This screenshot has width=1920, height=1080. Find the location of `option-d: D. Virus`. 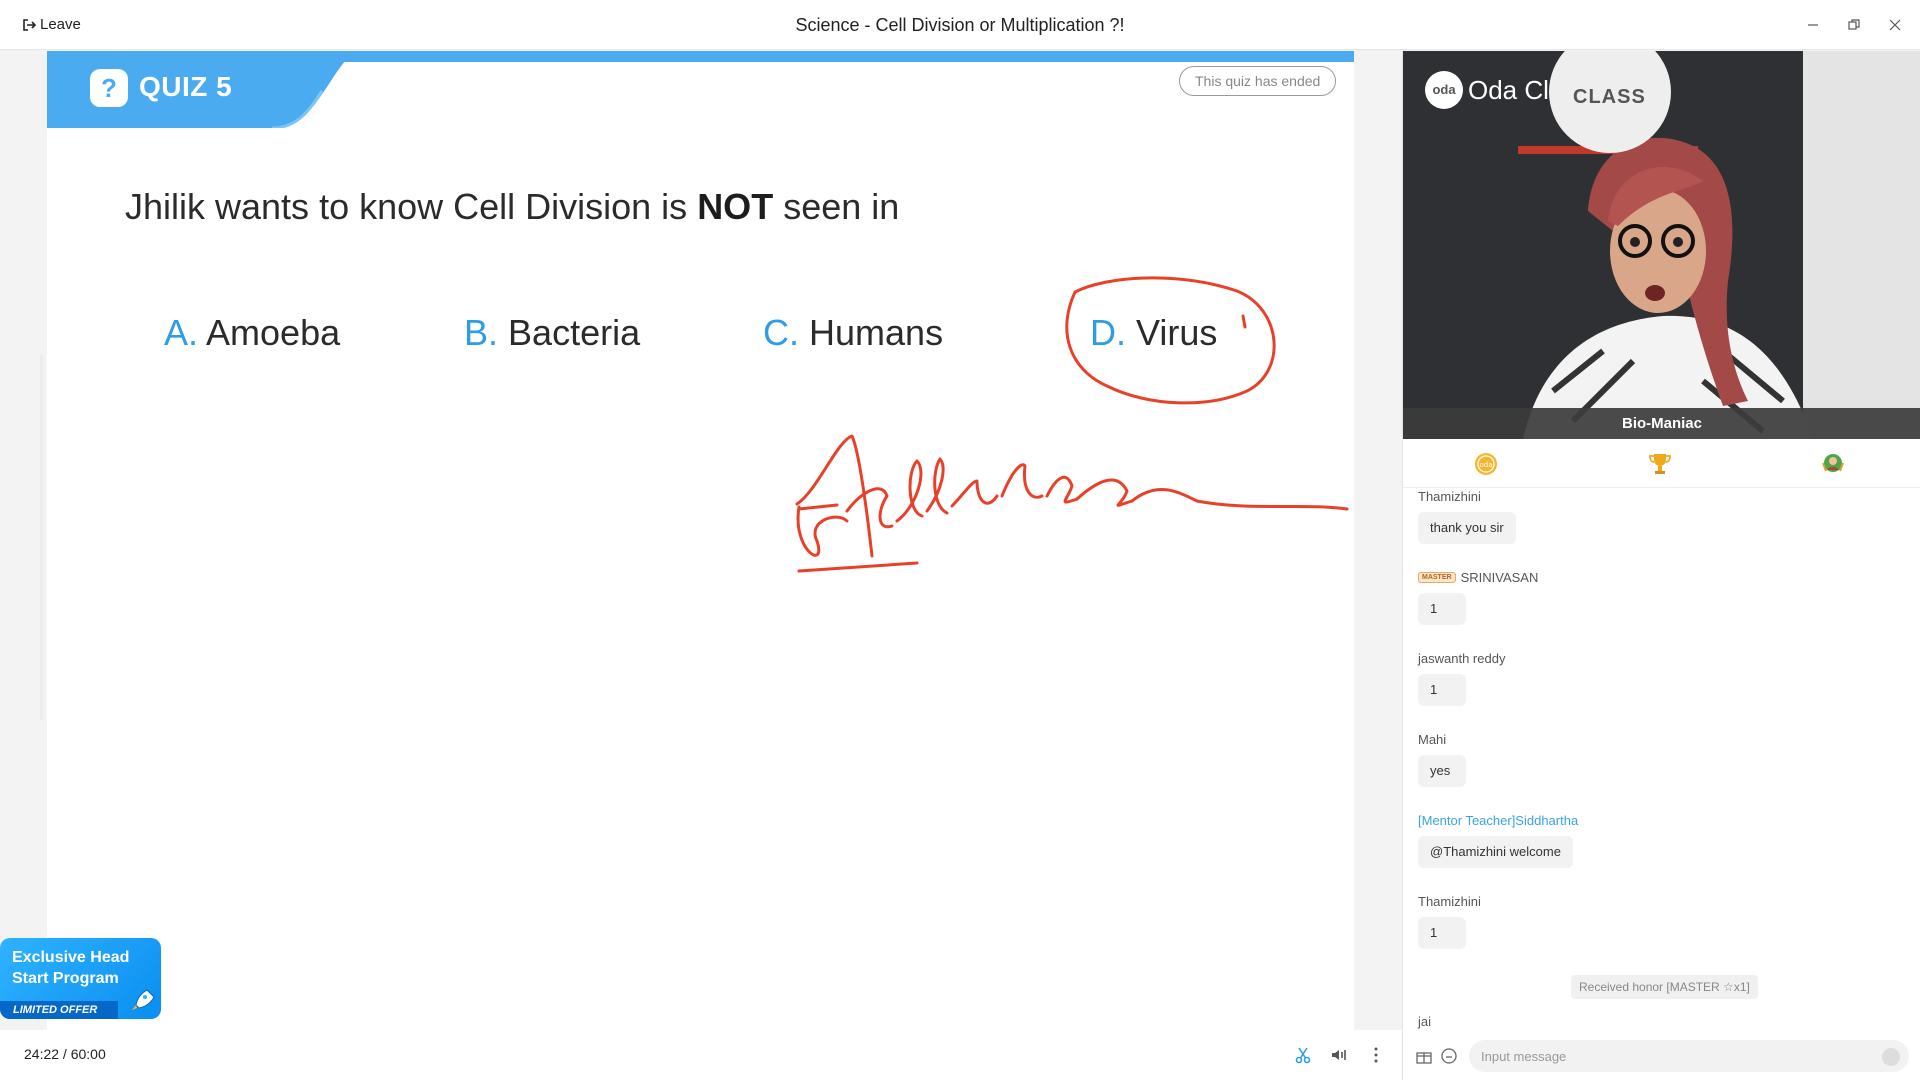

option-d: D. Virus is located at coordinates (1153, 333).